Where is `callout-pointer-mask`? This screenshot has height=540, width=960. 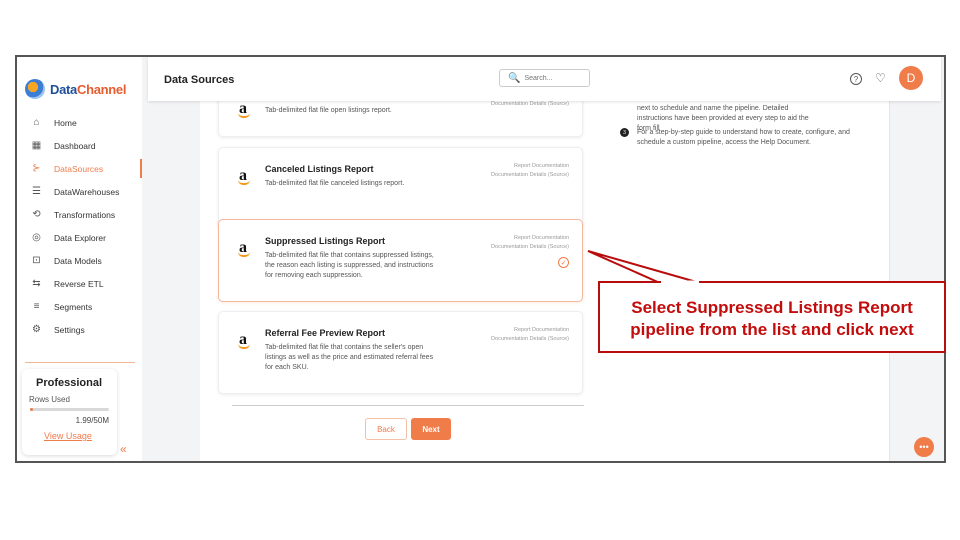
callout-pointer-mask is located at coordinates (680, 282).